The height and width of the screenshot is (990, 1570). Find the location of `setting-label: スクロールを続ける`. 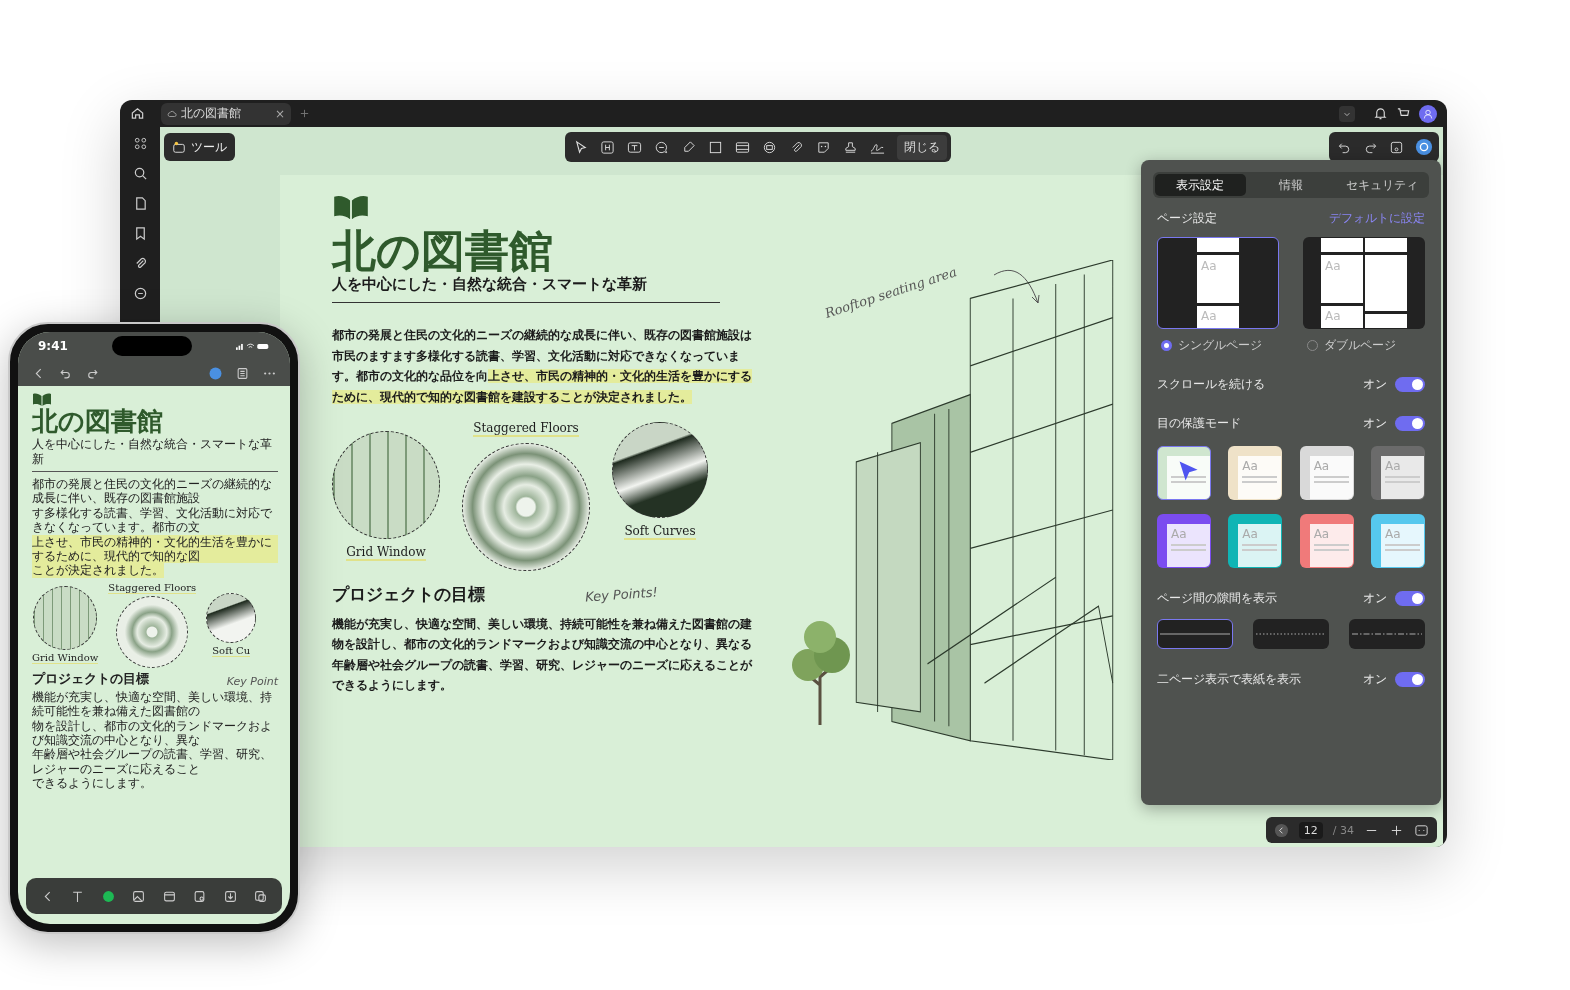

setting-label: スクロールを続ける is located at coordinates (1211, 384).